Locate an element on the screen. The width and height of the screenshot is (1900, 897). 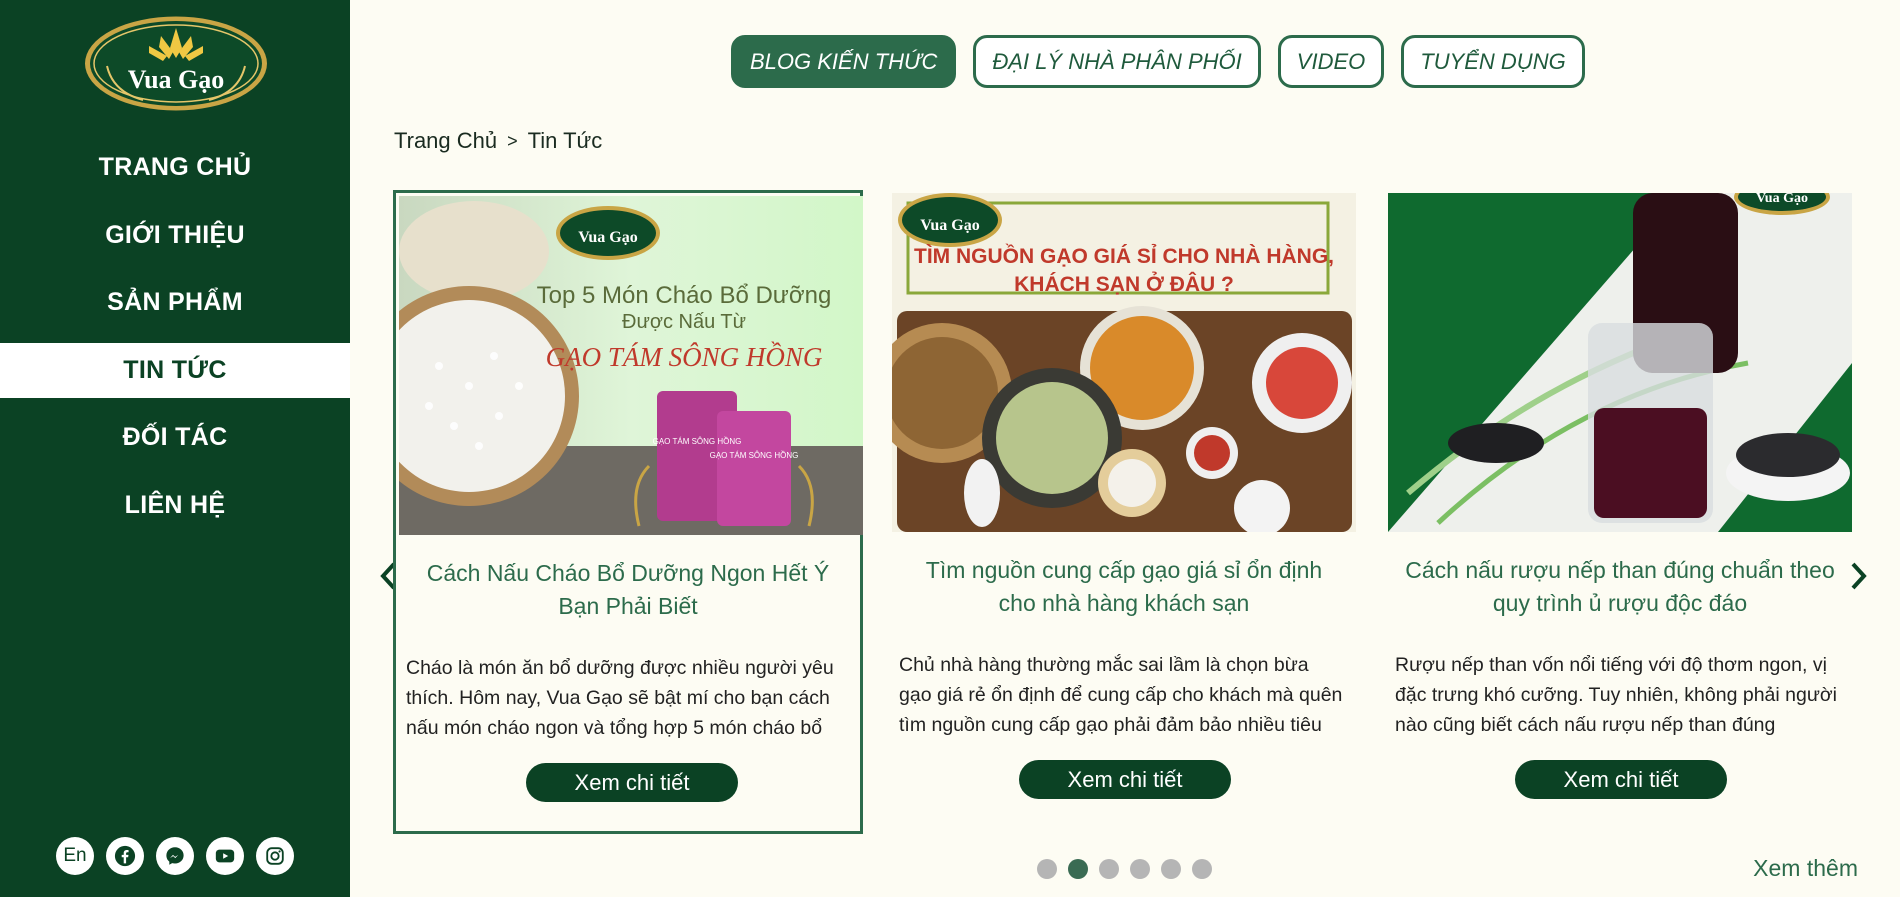
sidebar-item-gioi-thieu: GIỚI THIỆU is located at coordinates (175, 235).